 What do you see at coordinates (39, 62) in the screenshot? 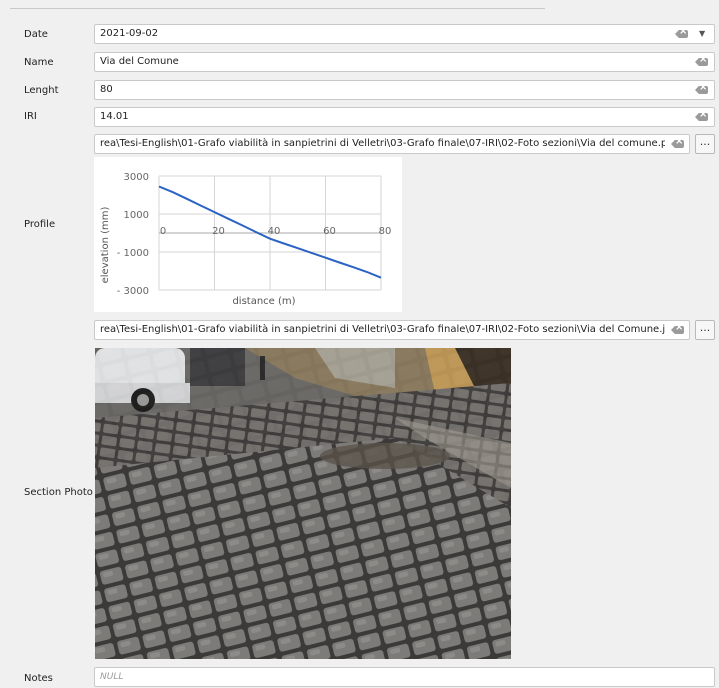
I see `name-label: Name` at bounding box center [39, 62].